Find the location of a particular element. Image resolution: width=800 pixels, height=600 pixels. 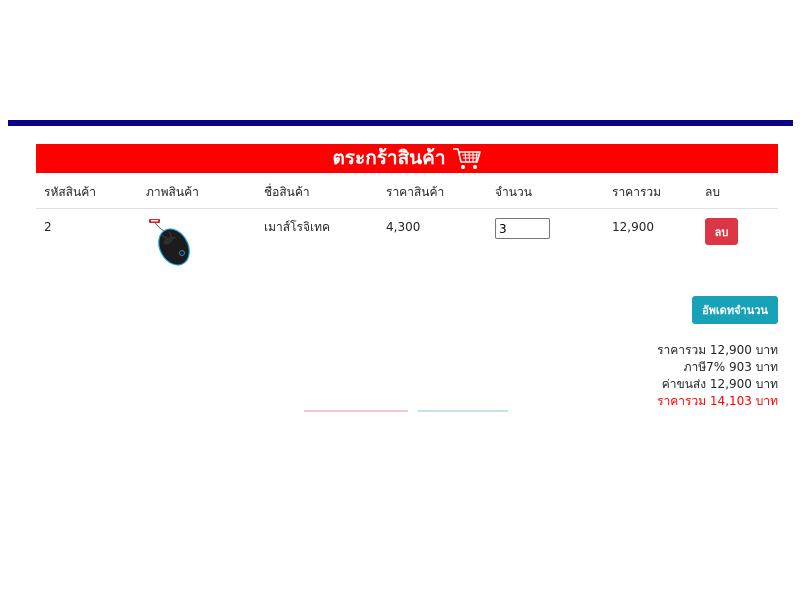

cart-header-bar: ตระกร้าสินค้า is located at coordinates (407, 158).